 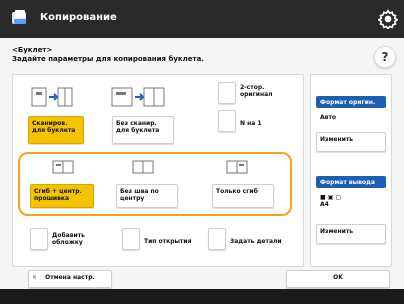 I want to click on saddle-stitch-label: Без шва по центру, so click(x=139, y=195).